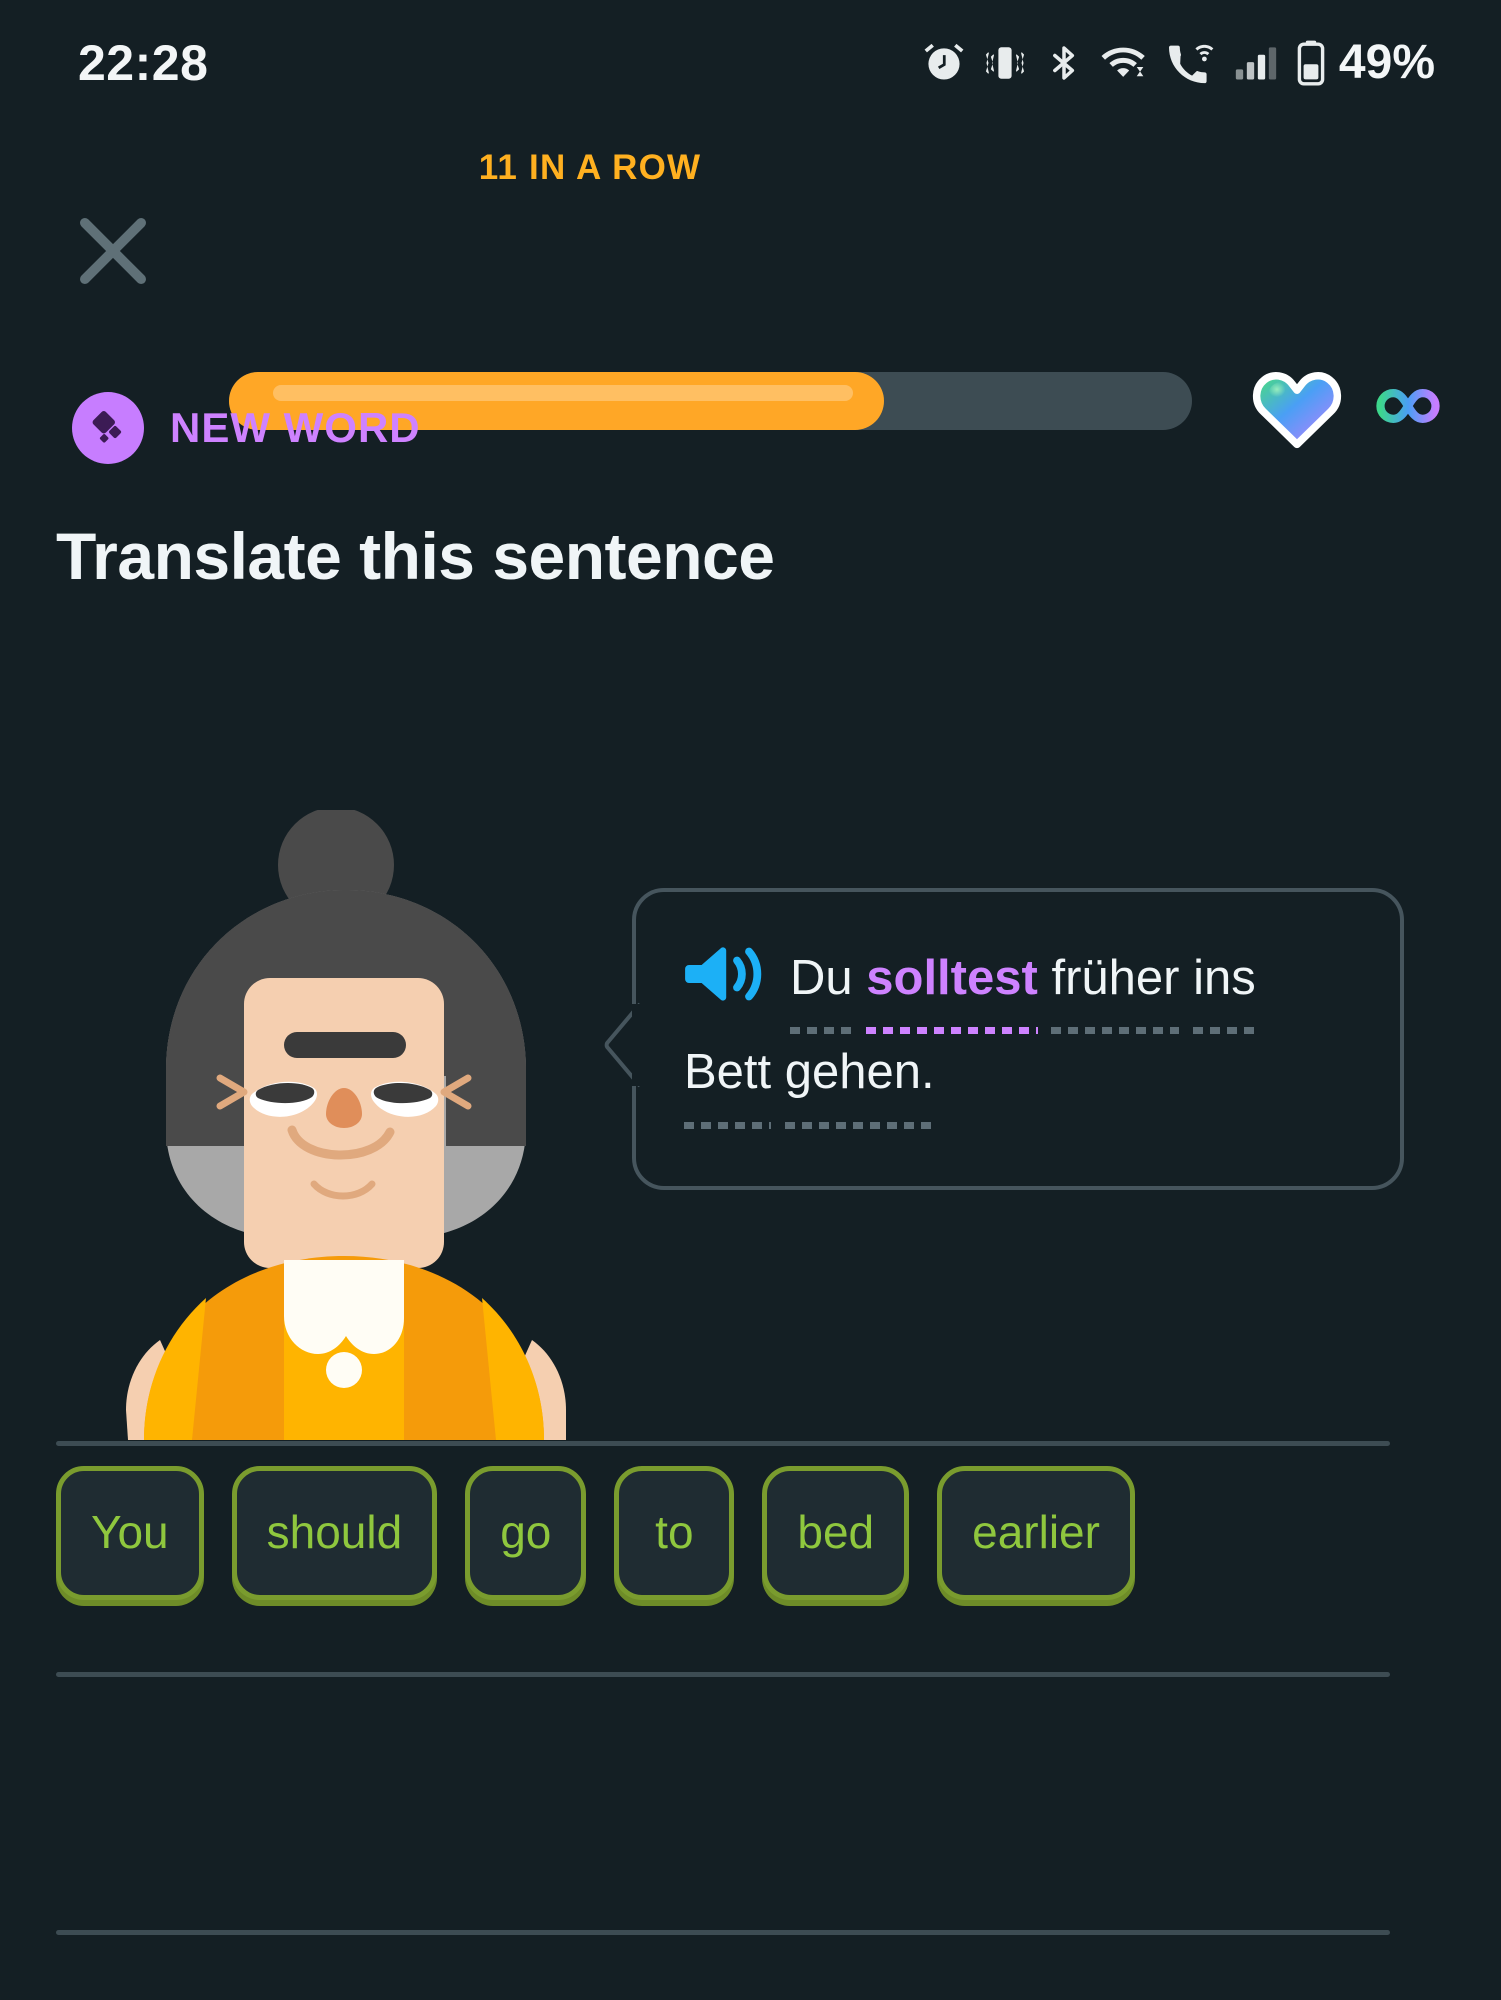 Image resolution: width=1501 pixels, height=2000 pixels. What do you see at coordinates (1004, 62) in the screenshot?
I see `vibrate-icon` at bounding box center [1004, 62].